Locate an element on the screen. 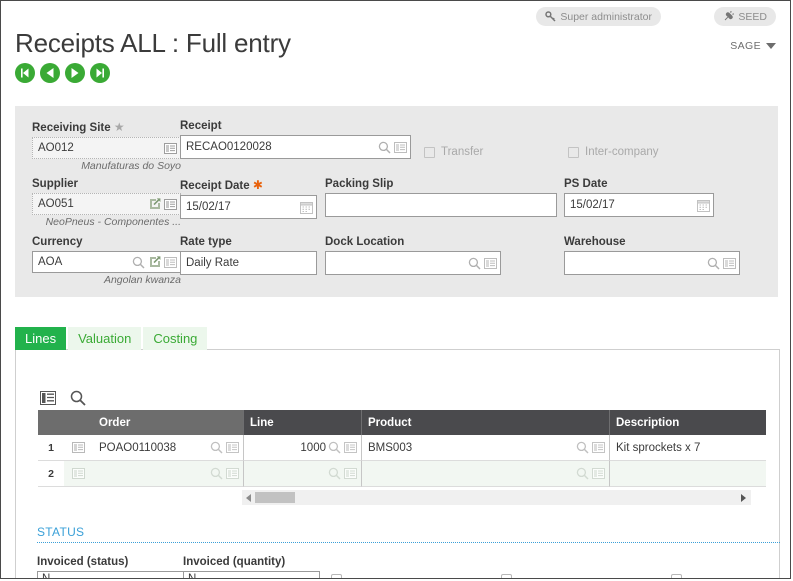  brand-menu: SAGE is located at coordinates (753, 46).